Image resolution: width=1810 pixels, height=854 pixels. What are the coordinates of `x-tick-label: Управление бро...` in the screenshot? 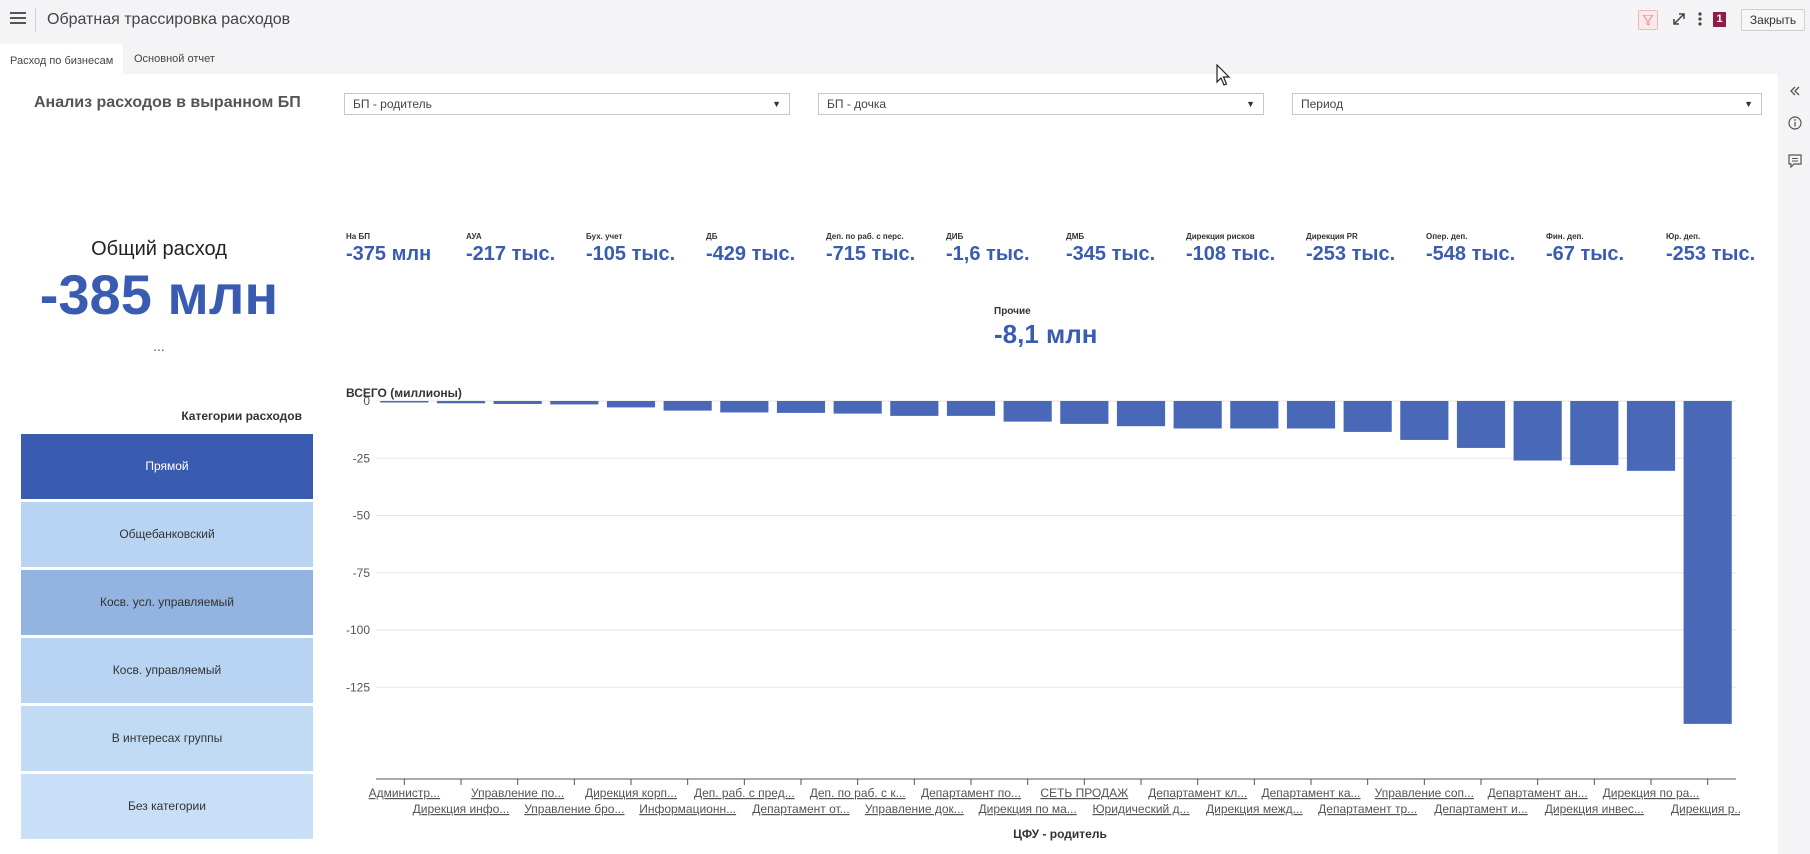 It's located at (574, 809).